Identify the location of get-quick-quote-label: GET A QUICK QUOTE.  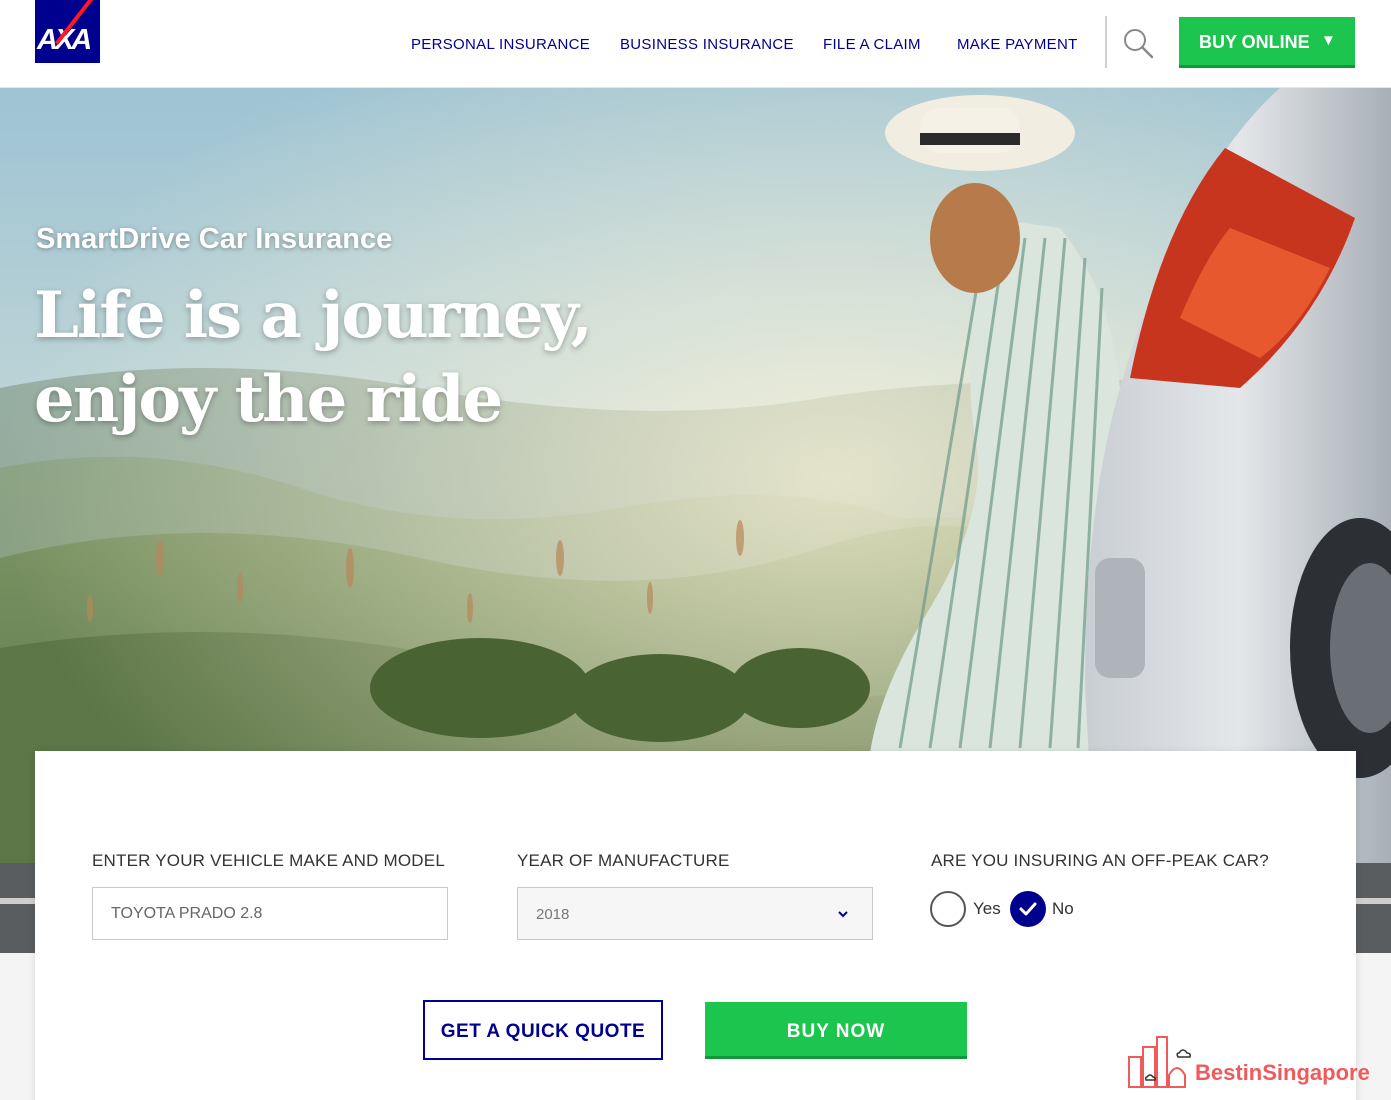
(543, 1031).